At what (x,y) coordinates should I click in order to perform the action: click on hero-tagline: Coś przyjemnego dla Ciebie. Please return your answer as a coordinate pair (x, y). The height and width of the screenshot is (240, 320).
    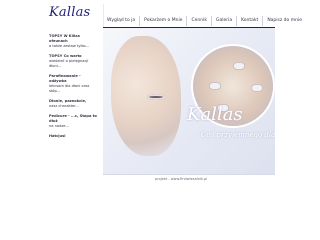
    Looking at the image, I should click on (238, 135).